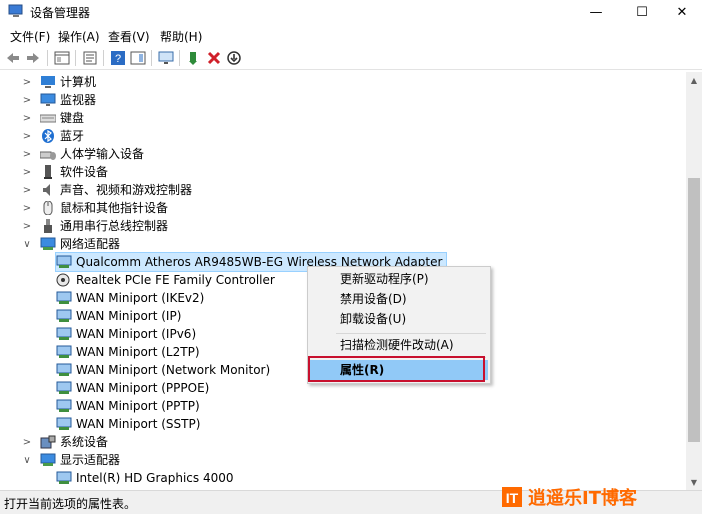 This screenshot has width=702, height=514. I want to click on svg-text: IT, so click(512, 498).